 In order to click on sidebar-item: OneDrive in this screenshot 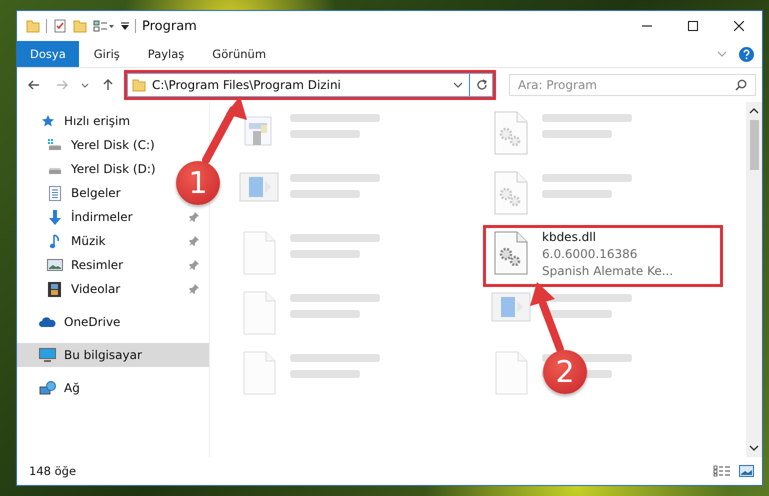, I will do `click(73, 322)`.